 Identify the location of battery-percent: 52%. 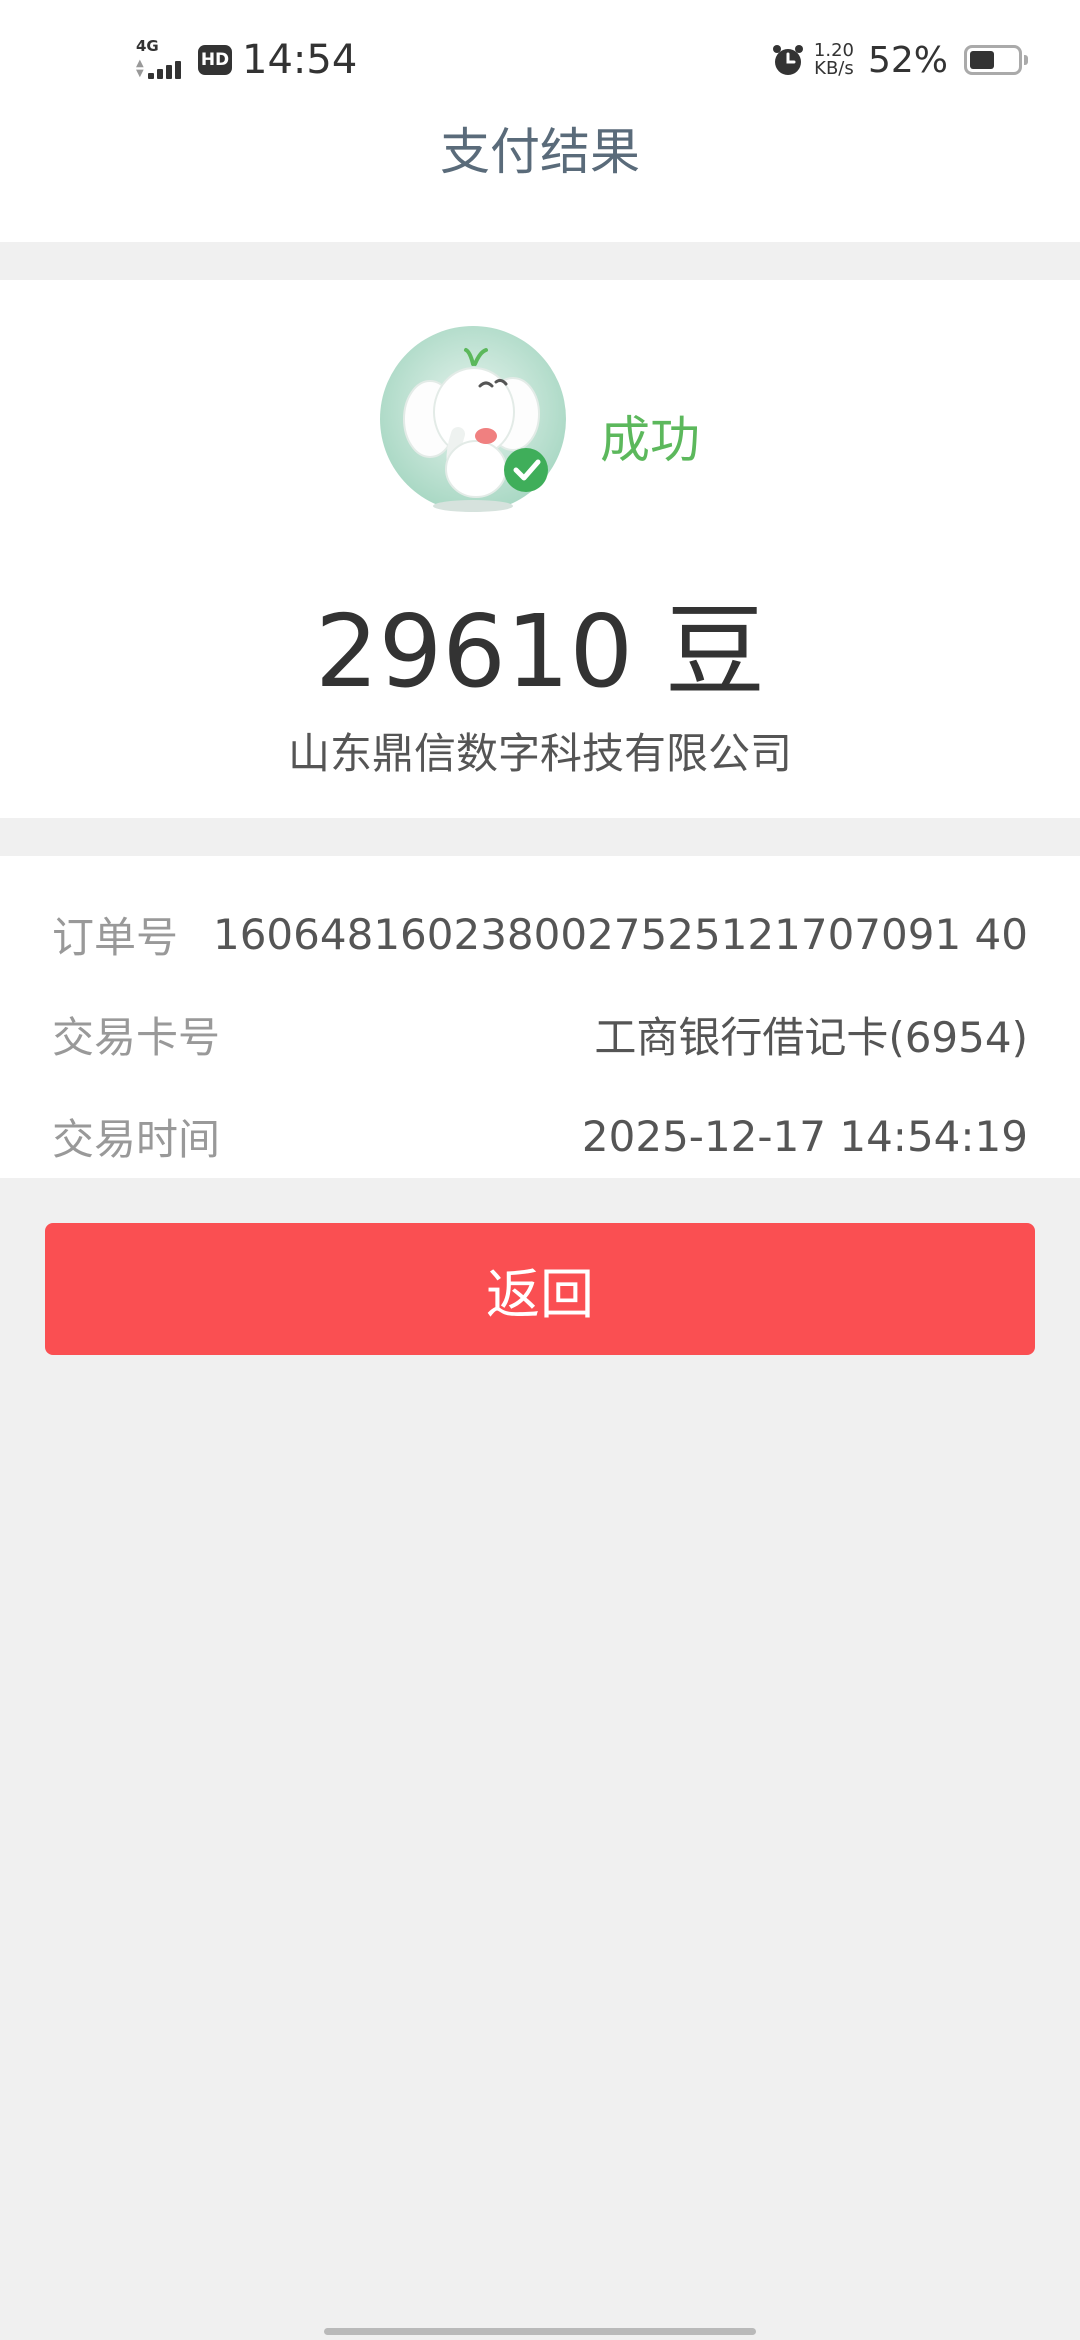
(907, 60).